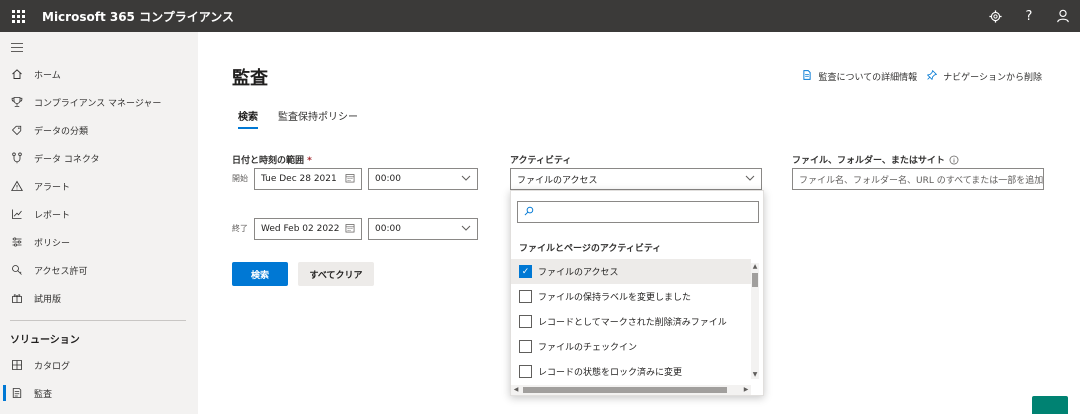 The width and height of the screenshot is (1080, 414). I want to click on help-fab-button, so click(1050, 405).